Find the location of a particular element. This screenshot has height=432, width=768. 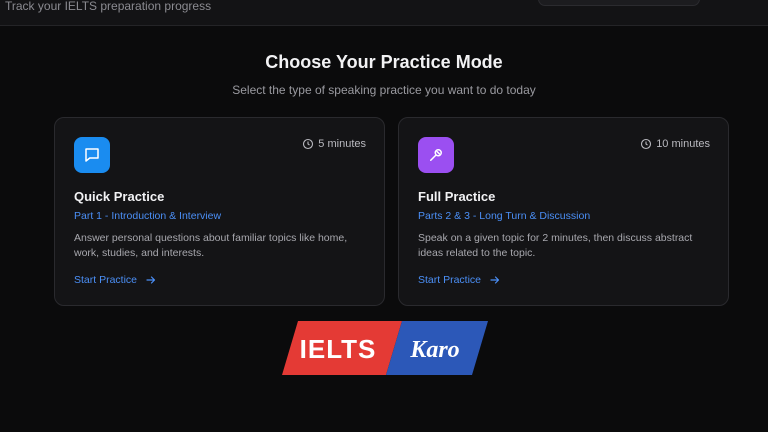

duration-badge: 10 minutes is located at coordinates (675, 144).